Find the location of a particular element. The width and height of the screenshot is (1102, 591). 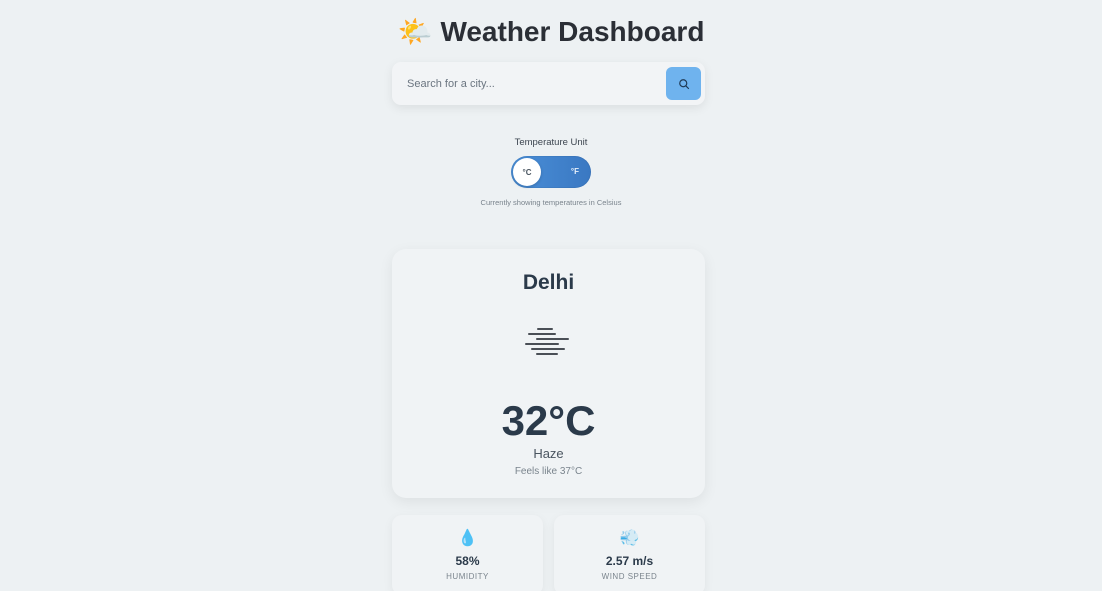

wind-speed-card: 💨 2.57 m/s WIND SPEED is located at coordinates (629, 553).